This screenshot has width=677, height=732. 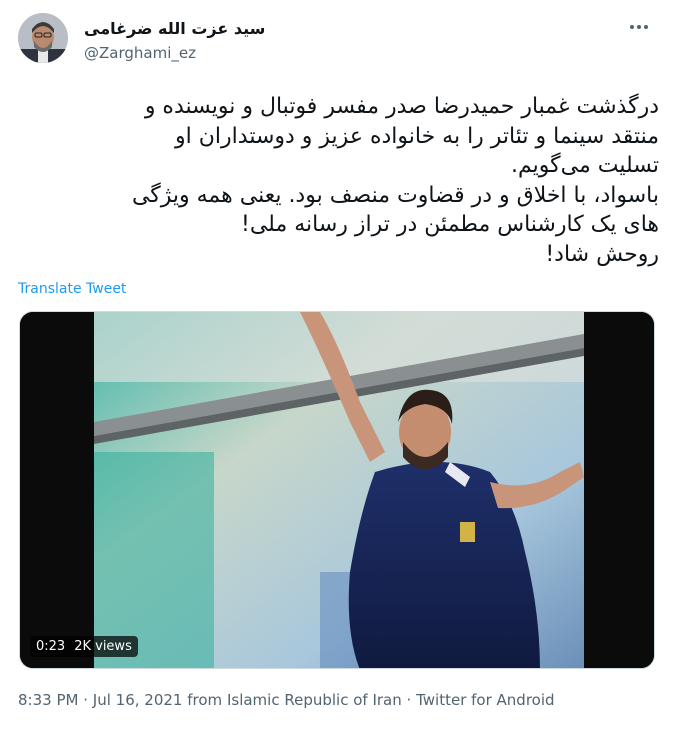 I want to click on translate-tweet-link: Translate Tweet, so click(x=72, y=289).